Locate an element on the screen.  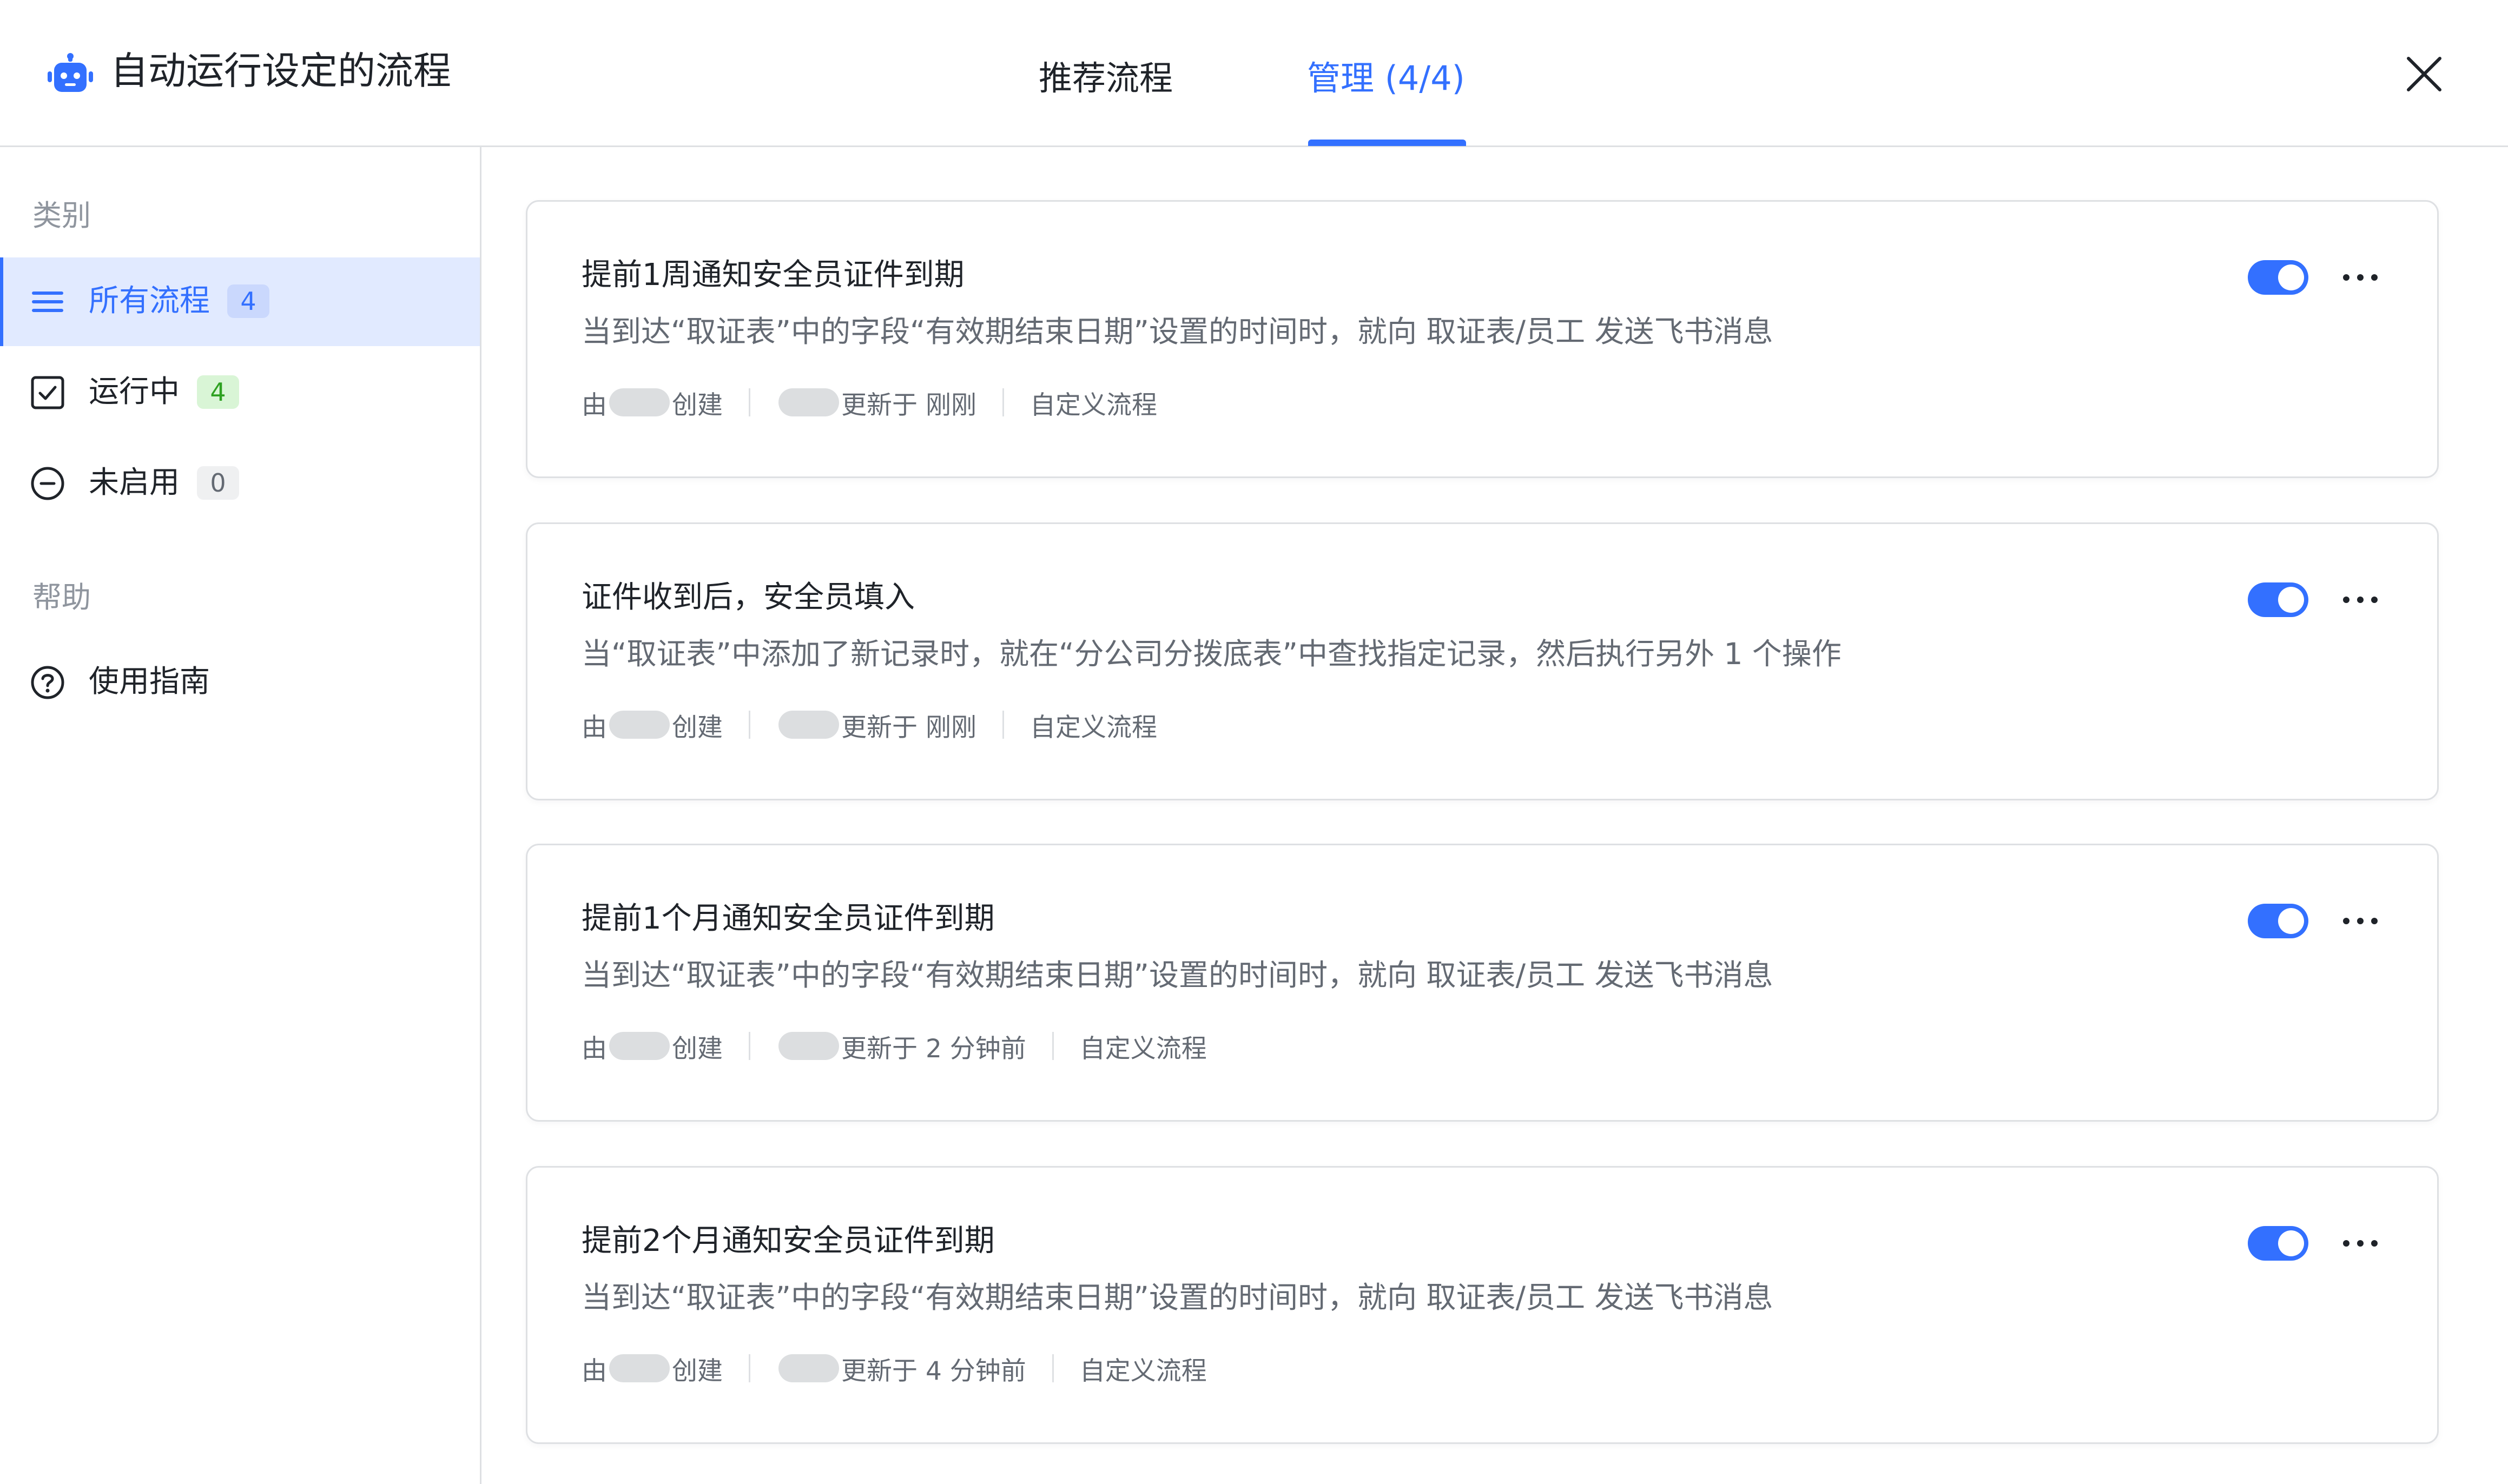
flow-meta: 由 创建 更新于 4 分钟前 自定义流程 is located at coordinates (895, 1368).